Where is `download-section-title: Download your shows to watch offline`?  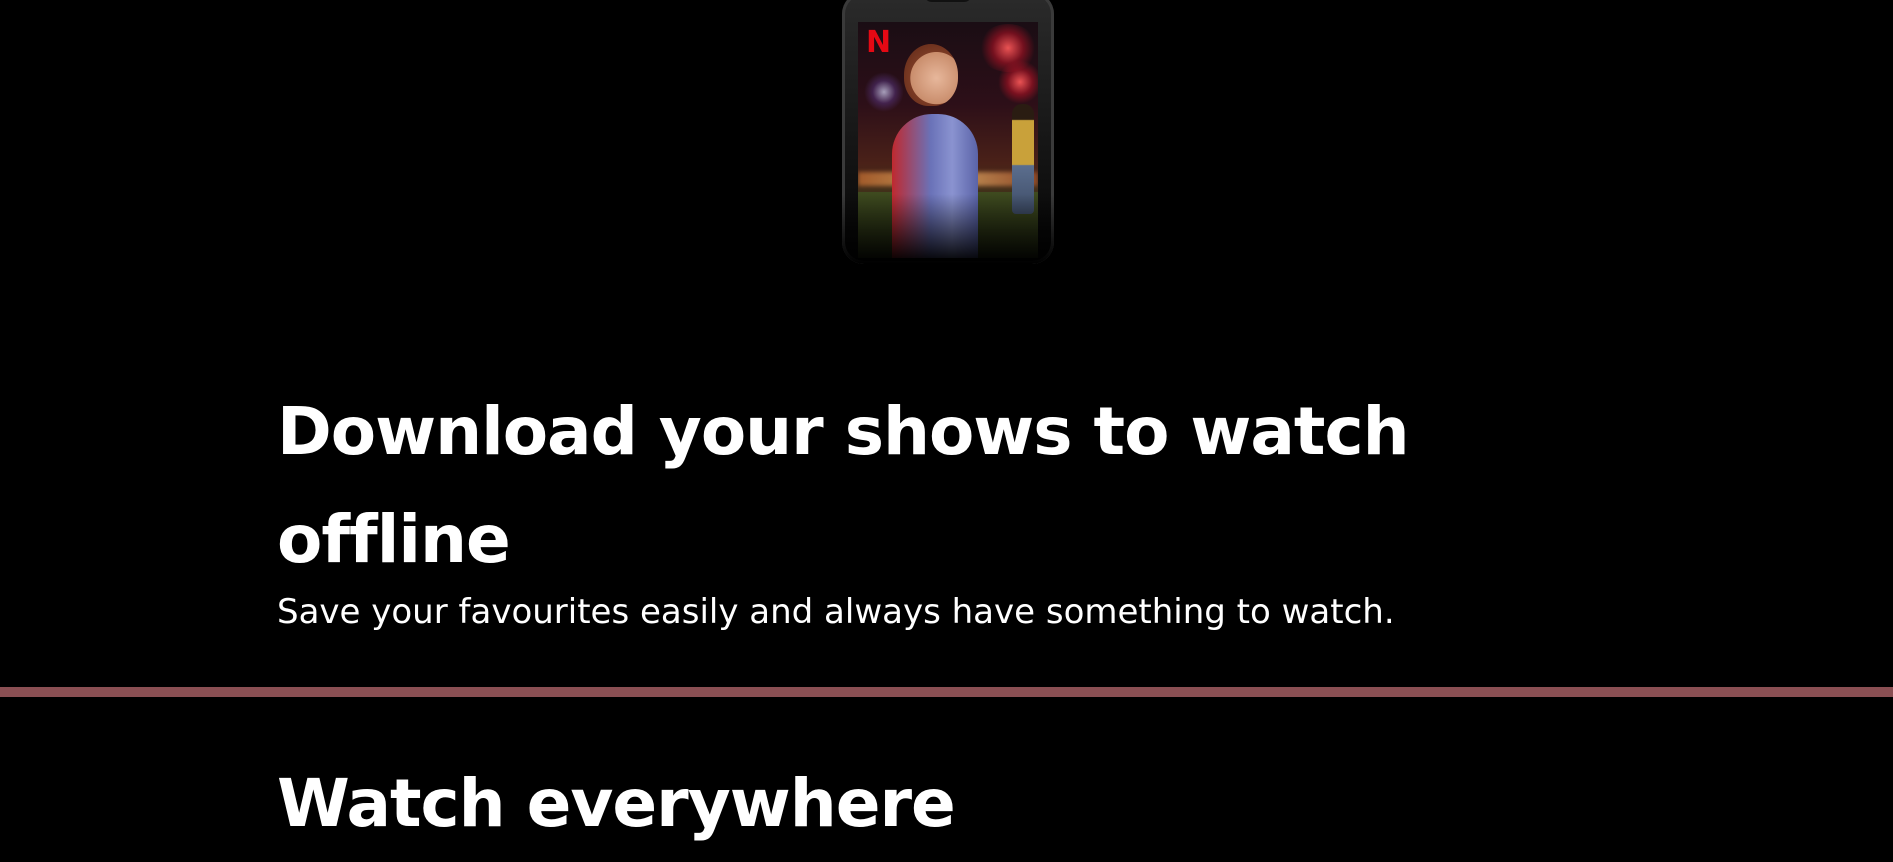 download-section-title: Download your shows to watch offline is located at coordinates (843, 485).